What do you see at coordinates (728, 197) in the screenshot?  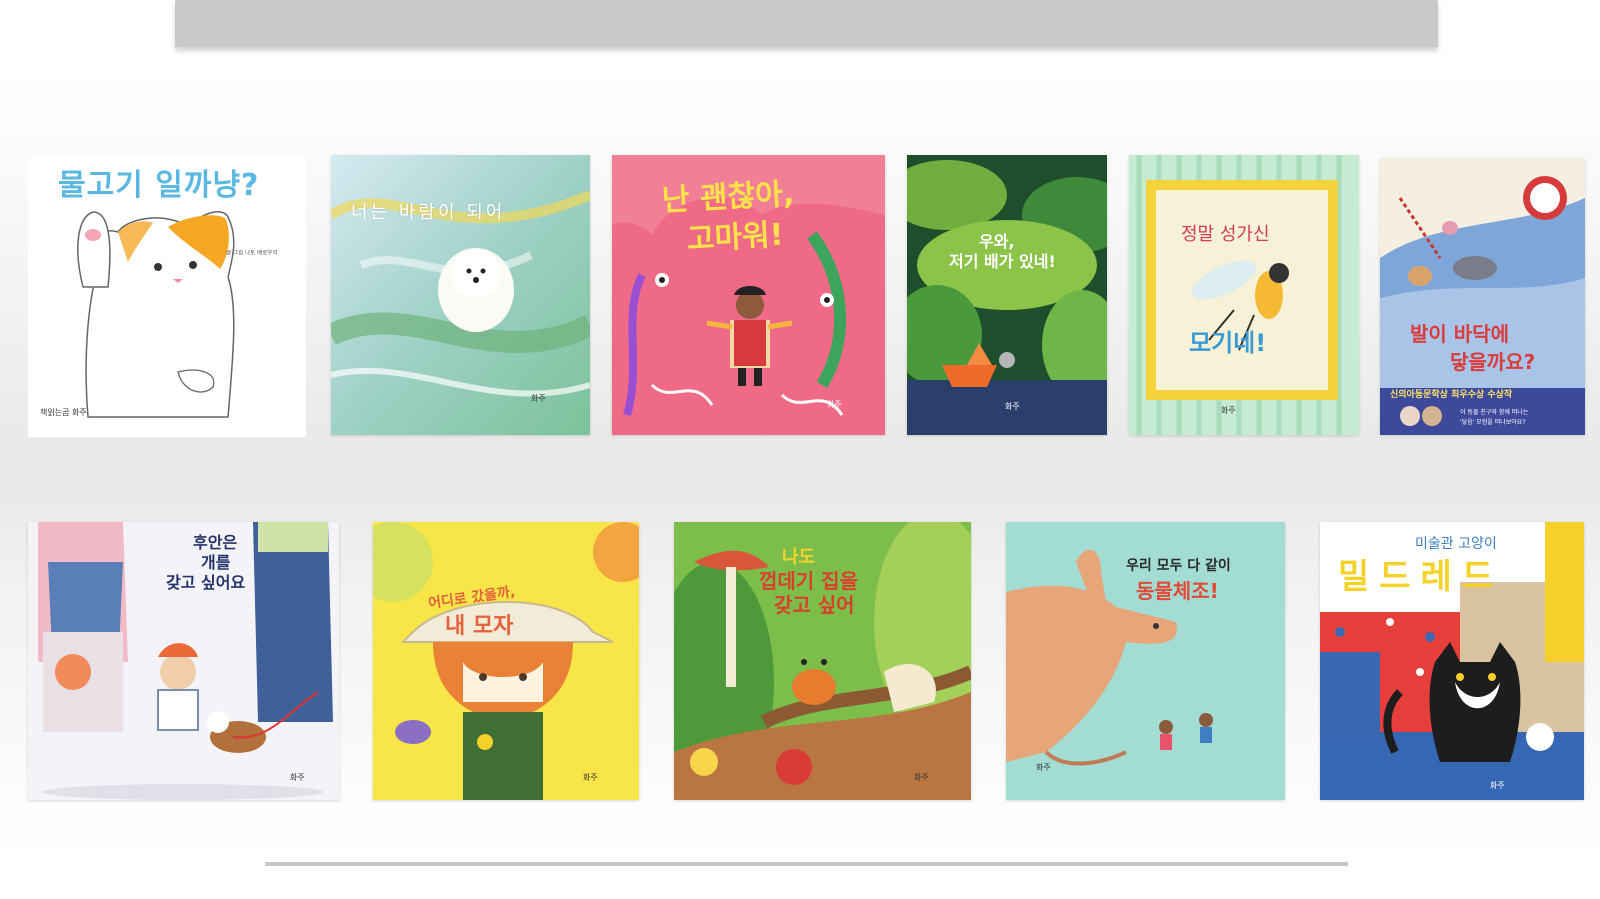 I see `book-title-line1: 난 괜찮아,` at bounding box center [728, 197].